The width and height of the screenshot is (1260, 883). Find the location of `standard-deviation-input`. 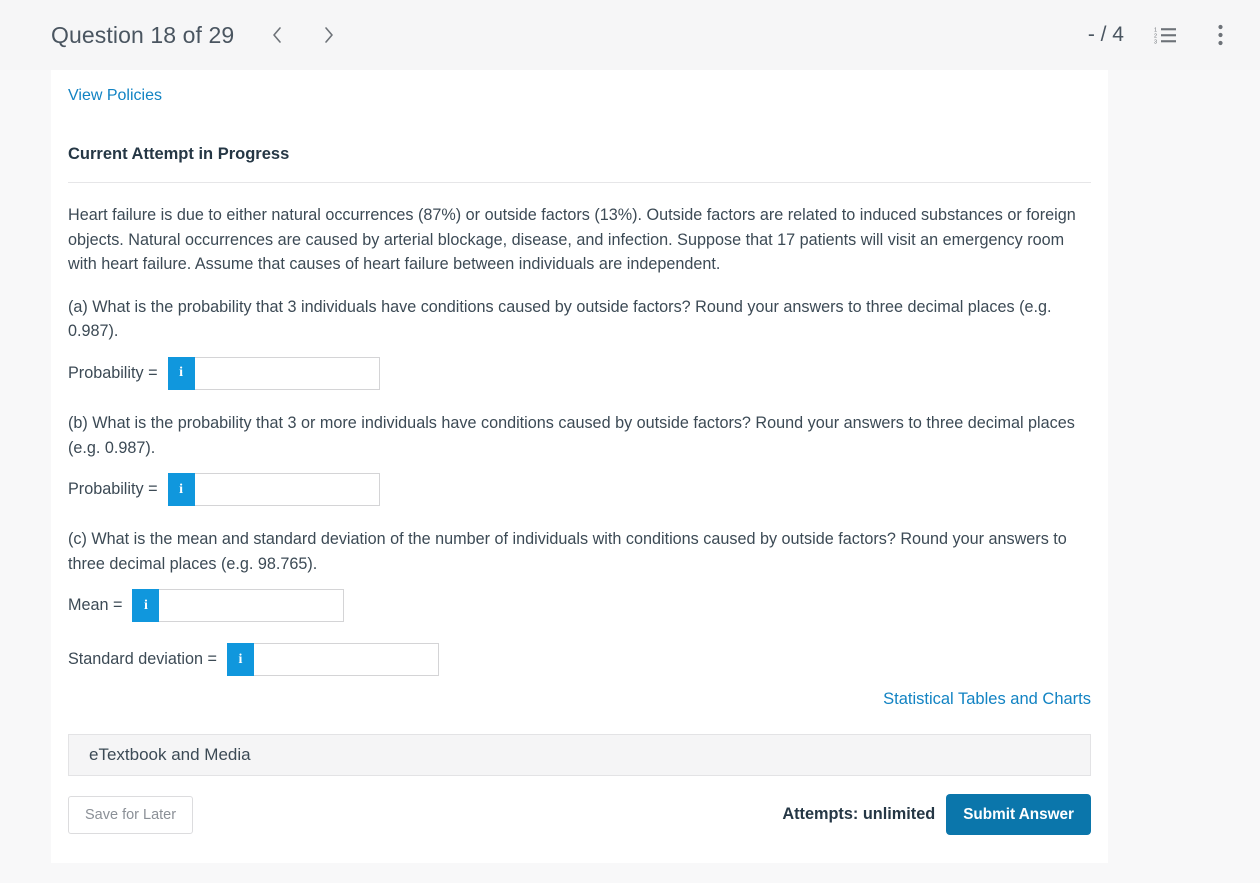

standard-deviation-input is located at coordinates (346, 660).